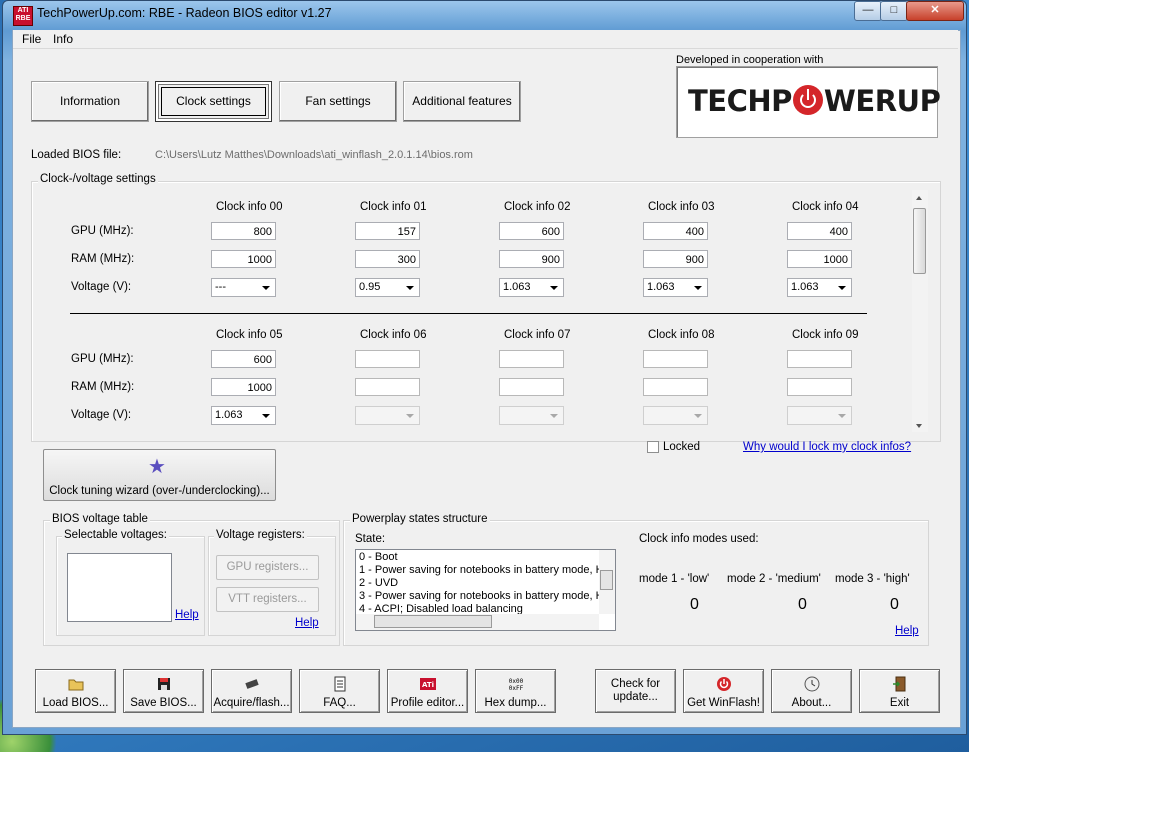  What do you see at coordinates (103, 259) in the screenshot?
I see `ram-row-label: RAM (MHz):` at bounding box center [103, 259].